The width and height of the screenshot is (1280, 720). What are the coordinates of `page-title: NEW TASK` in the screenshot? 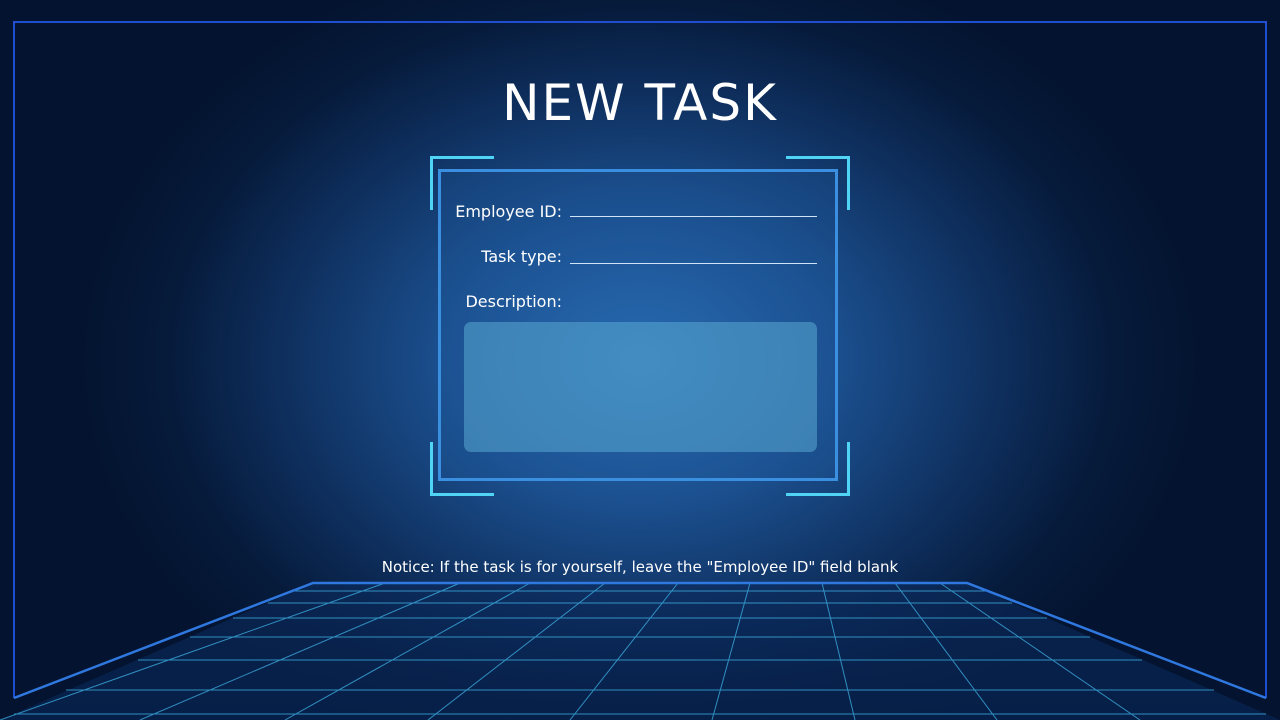 It's located at (640, 103).